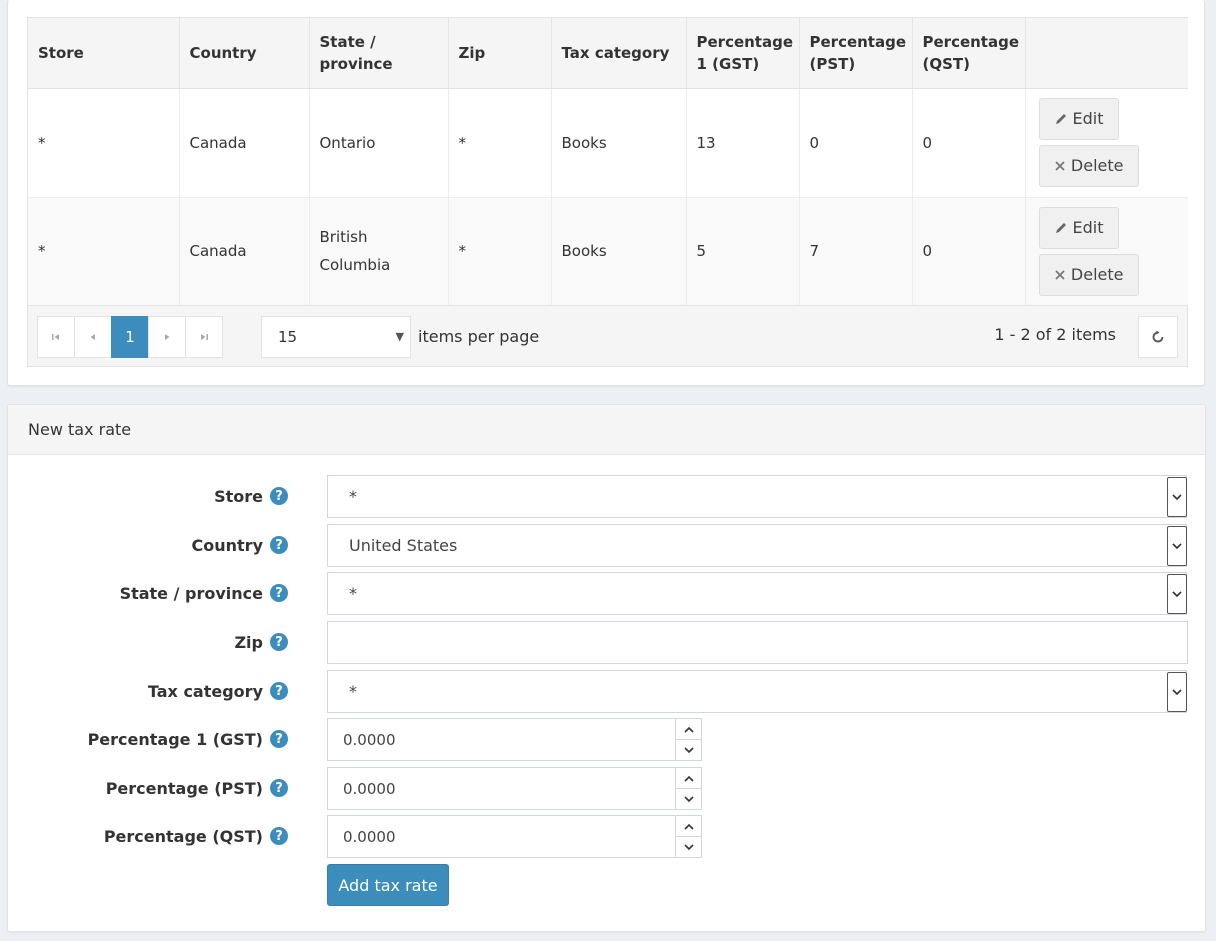 Image resolution: width=1216 pixels, height=941 pixels. What do you see at coordinates (80, 429) in the screenshot?
I see `panel-title: New tax rate` at bounding box center [80, 429].